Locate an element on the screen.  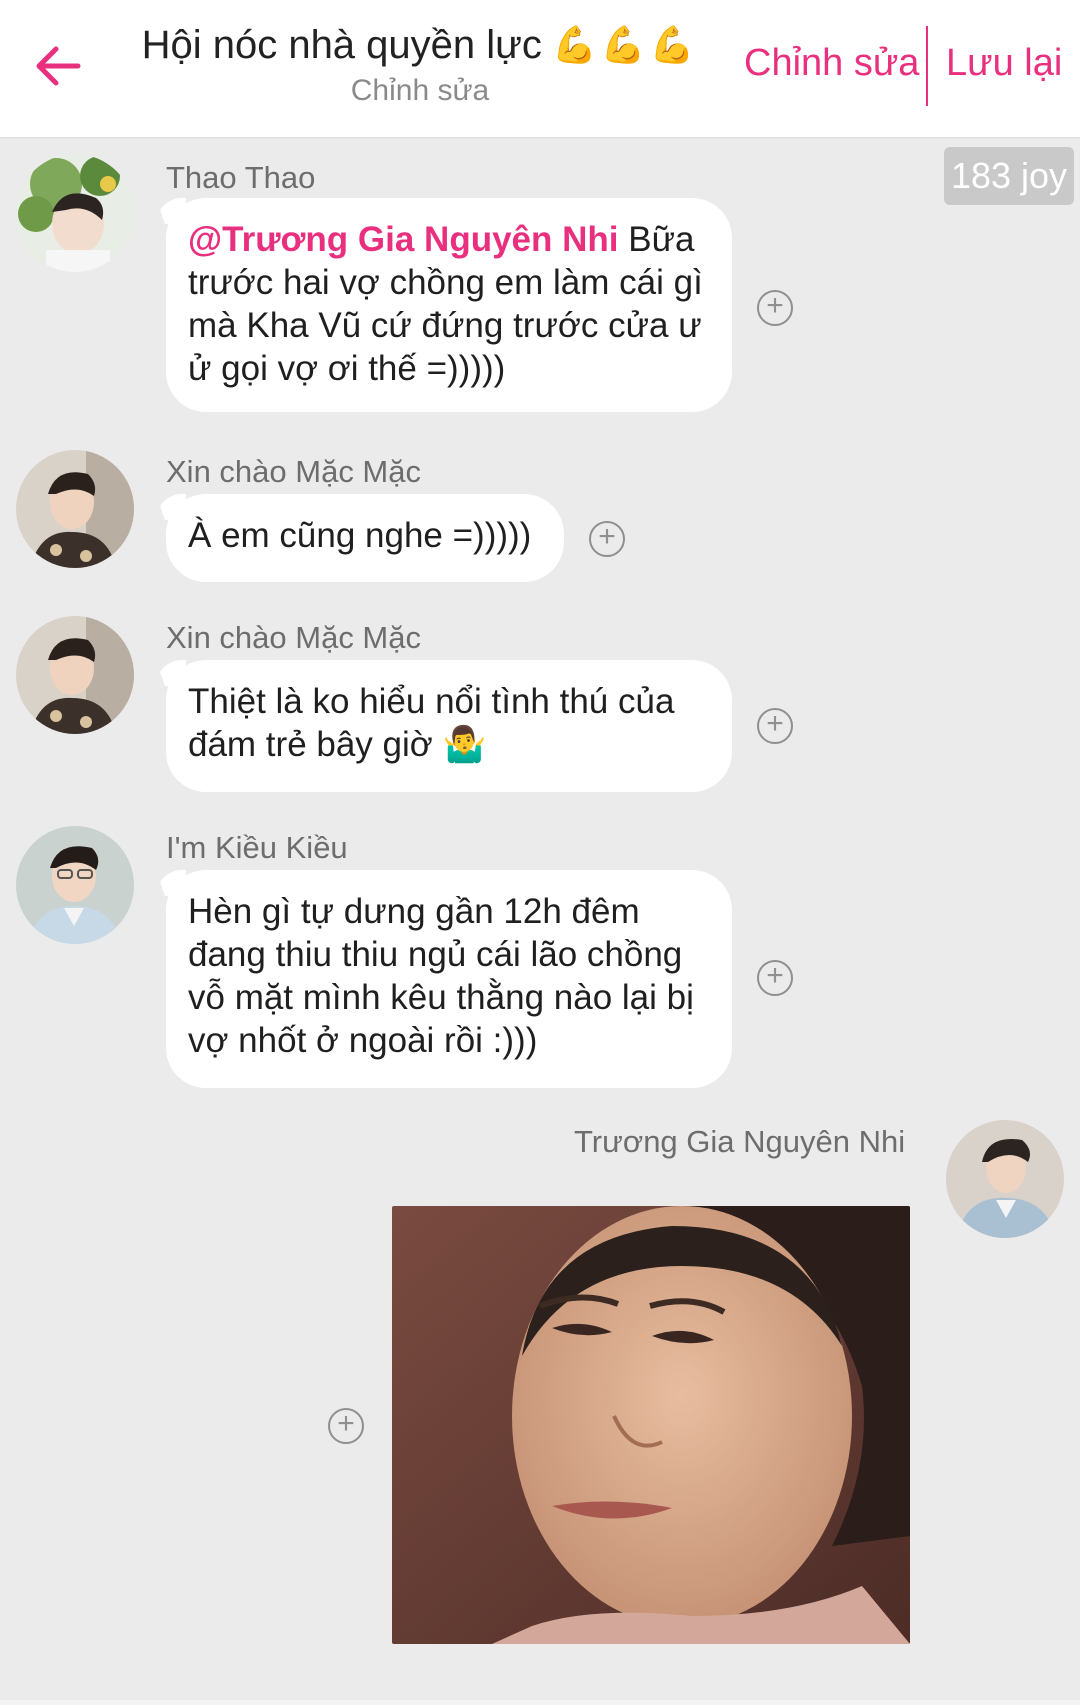
joy-badge: 183 joy is located at coordinates (1009, 176).